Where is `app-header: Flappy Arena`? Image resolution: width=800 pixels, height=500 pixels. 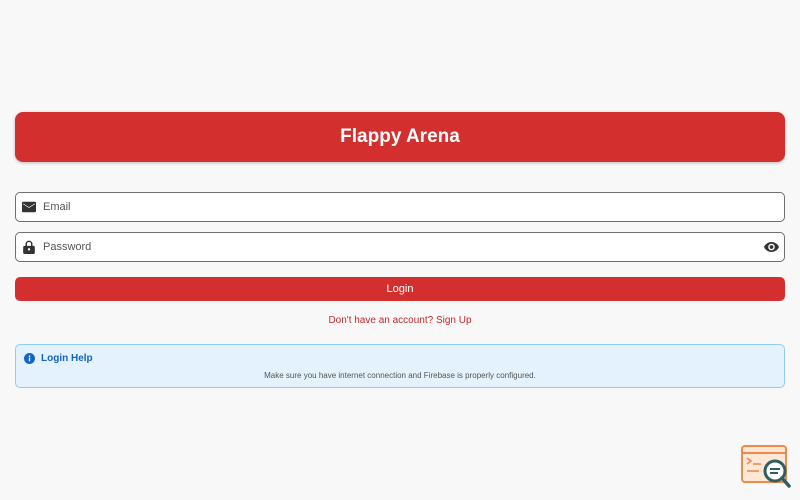 app-header: Flappy Arena is located at coordinates (400, 137).